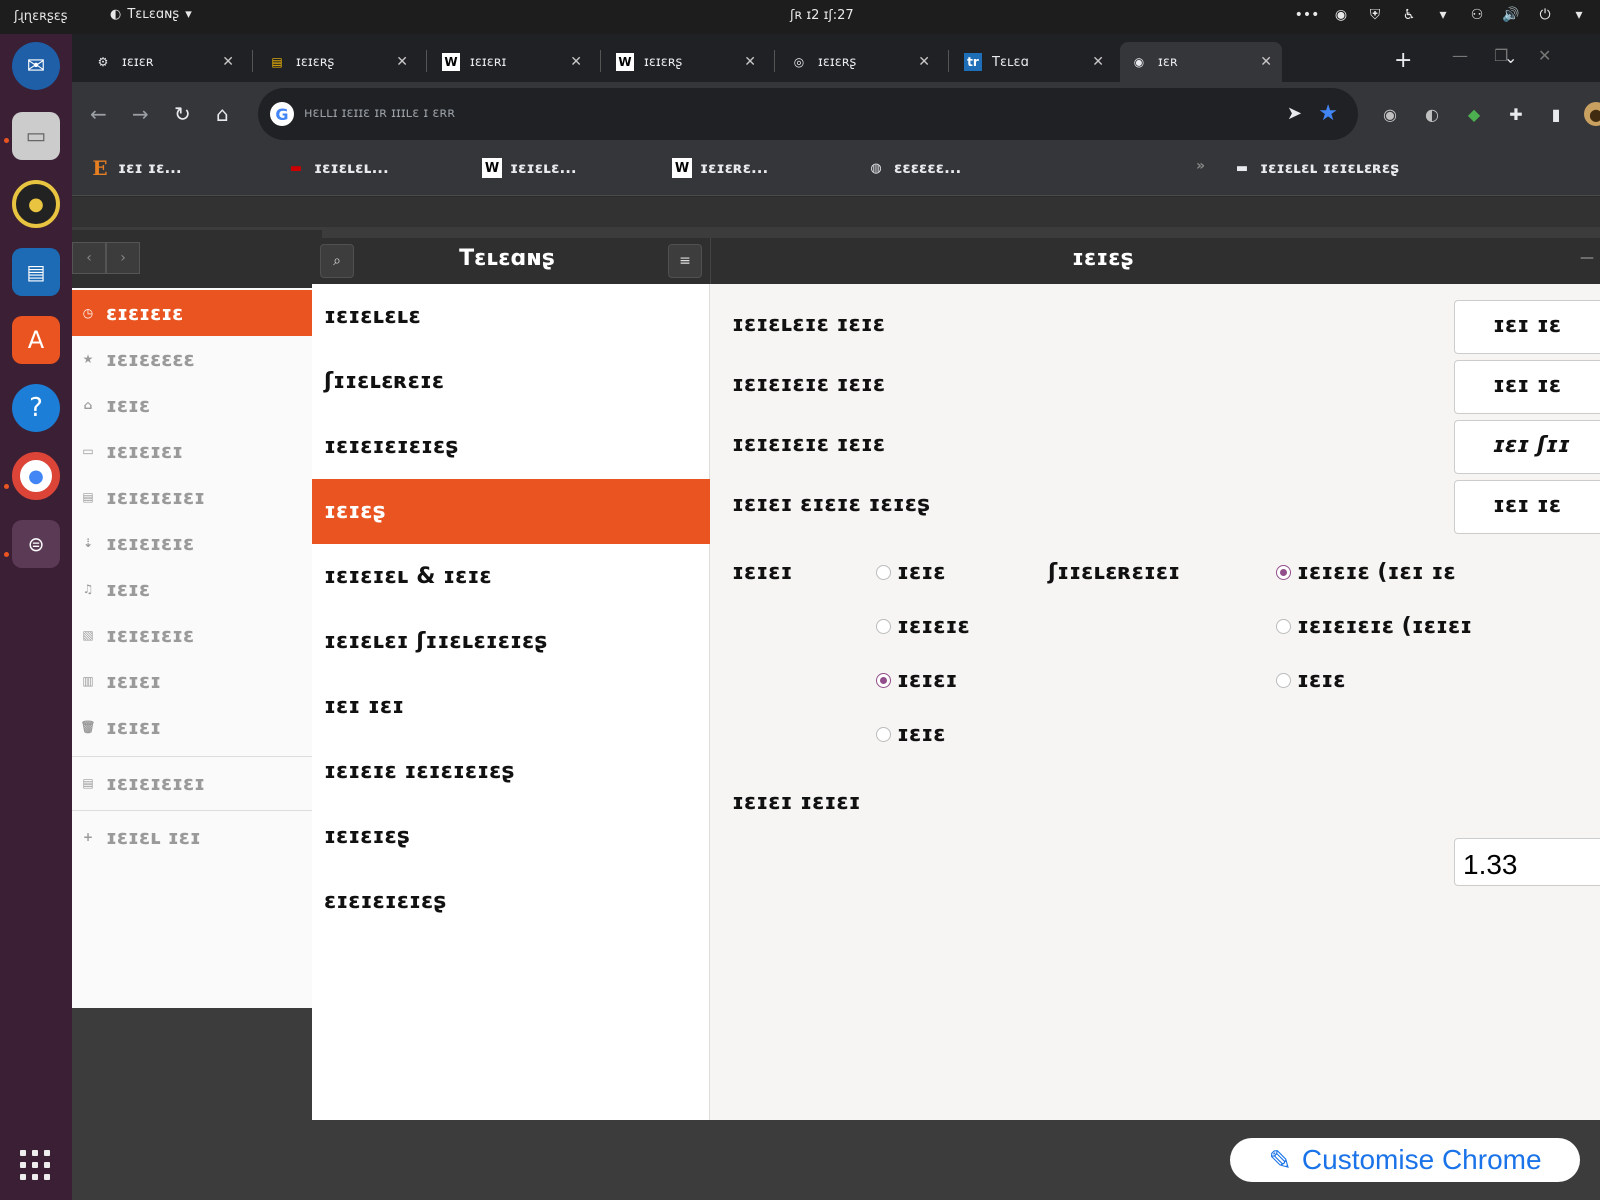 The image size is (1600, 1200). I want to click on back-icon: ←, so click(98, 114).